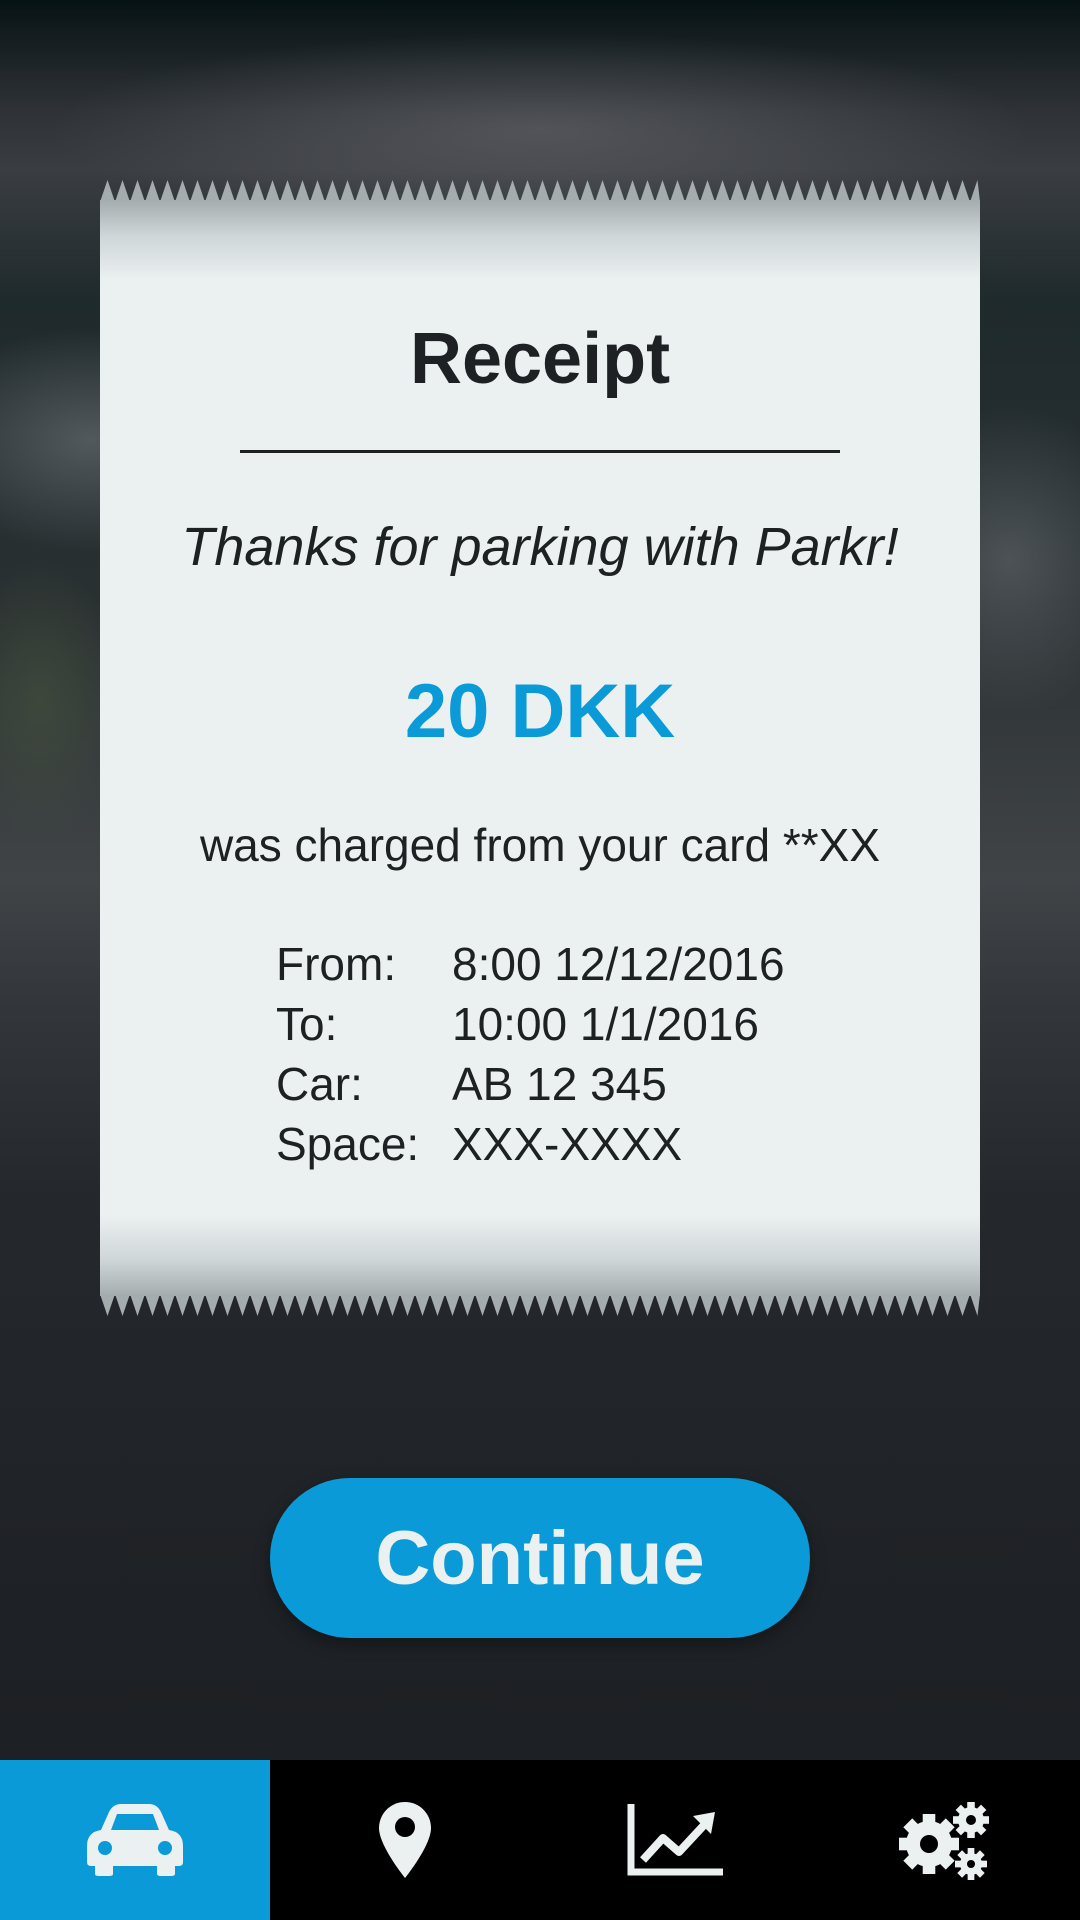  I want to click on detail-row-from: From: 8:00 12/12/2016, so click(576, 964).